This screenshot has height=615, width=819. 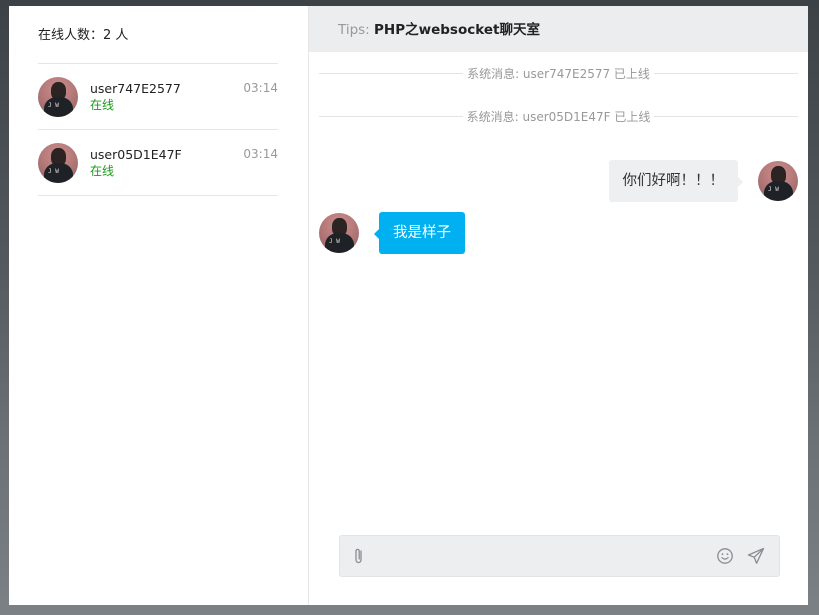 What do you see at coordinates (158, 35) in the screenshot?
I see `online-count: 在线人数：2 人` at bounding box center [158, 35].